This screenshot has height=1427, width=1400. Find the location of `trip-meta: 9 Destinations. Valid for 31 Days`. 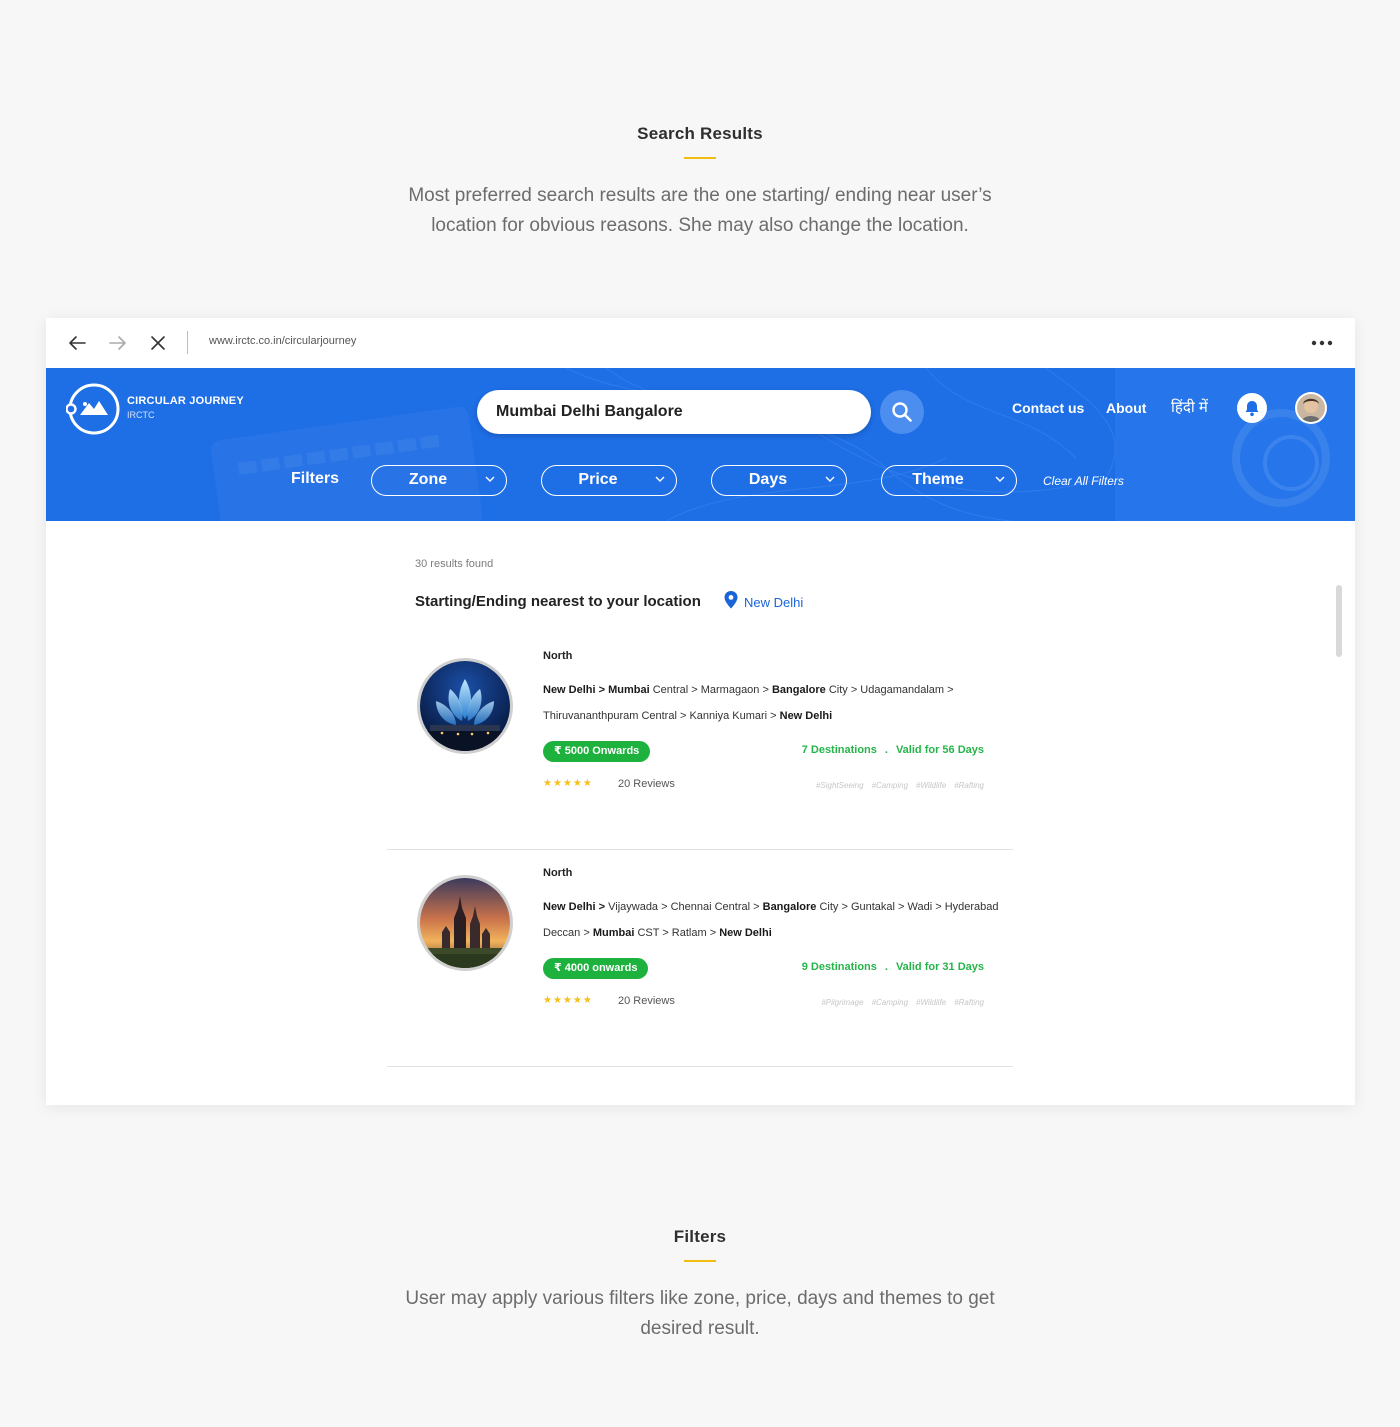

trip-meta: 9 Destinations. Valid for 31 Days is located at coordinates (893, 967).